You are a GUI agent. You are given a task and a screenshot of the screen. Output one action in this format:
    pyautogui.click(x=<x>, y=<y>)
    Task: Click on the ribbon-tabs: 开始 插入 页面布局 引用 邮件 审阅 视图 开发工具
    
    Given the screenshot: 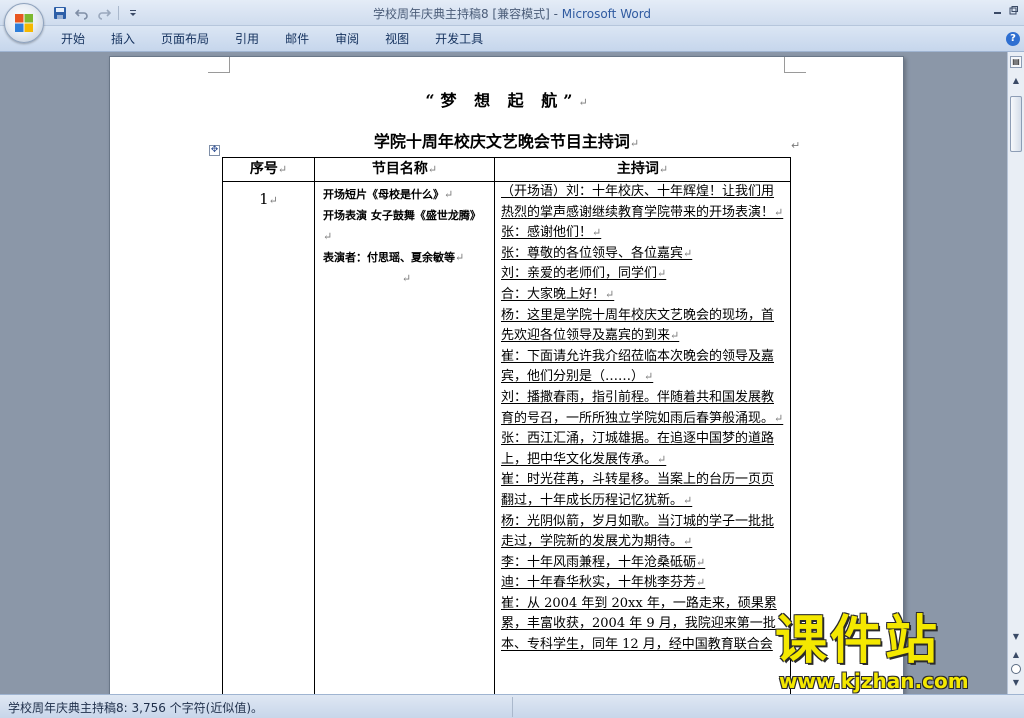 What is the action you would take?
    pyautogui.click(x=272, y=39)
    